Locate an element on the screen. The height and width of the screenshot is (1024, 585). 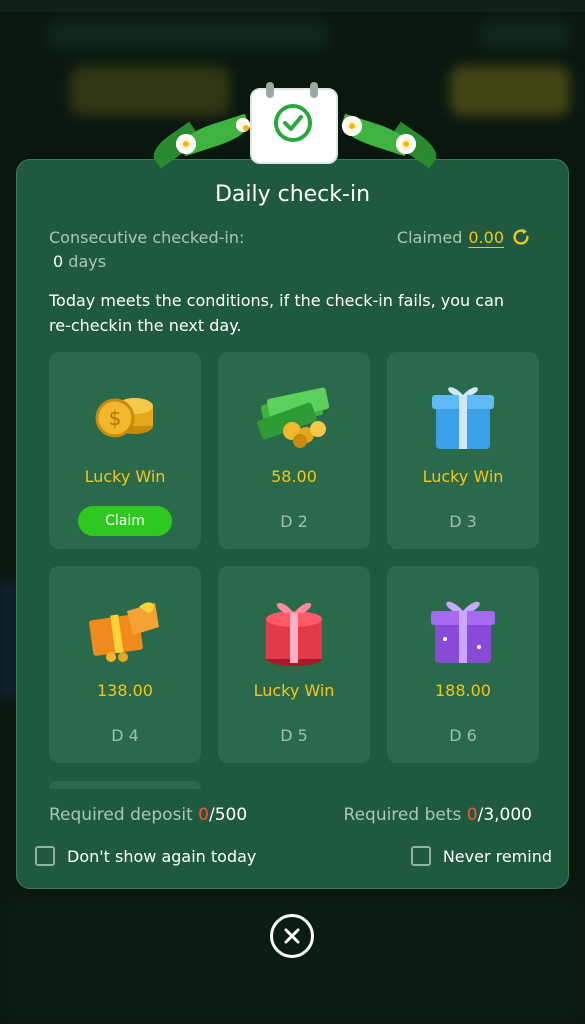
required-bets: Required bets 0/3,000 is located at coordinates (438, 815).